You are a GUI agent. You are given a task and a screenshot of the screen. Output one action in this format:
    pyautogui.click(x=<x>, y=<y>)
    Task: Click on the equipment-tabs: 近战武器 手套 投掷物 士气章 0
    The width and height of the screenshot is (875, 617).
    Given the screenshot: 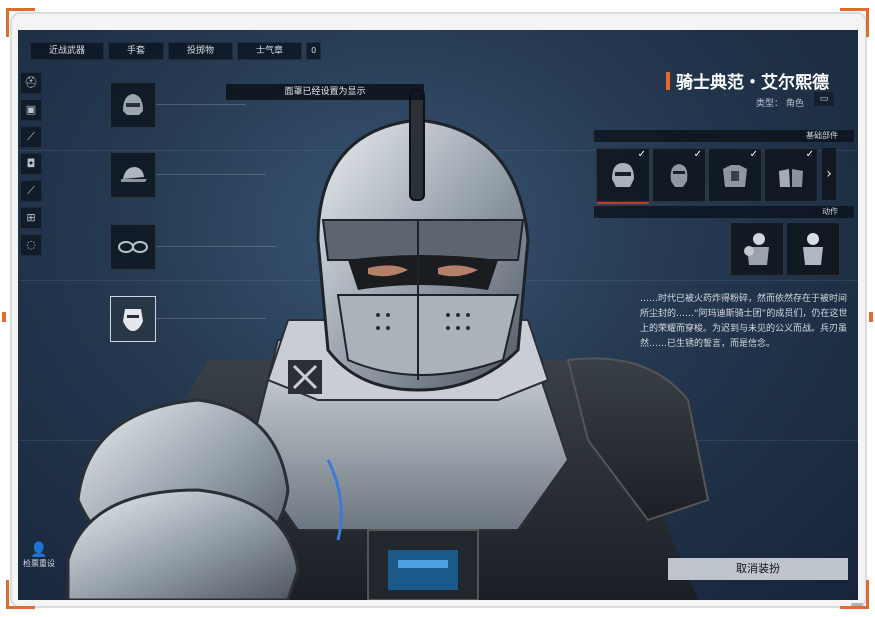 What is the action you would take?
    pyautogui.click(x=176, y=51)
    